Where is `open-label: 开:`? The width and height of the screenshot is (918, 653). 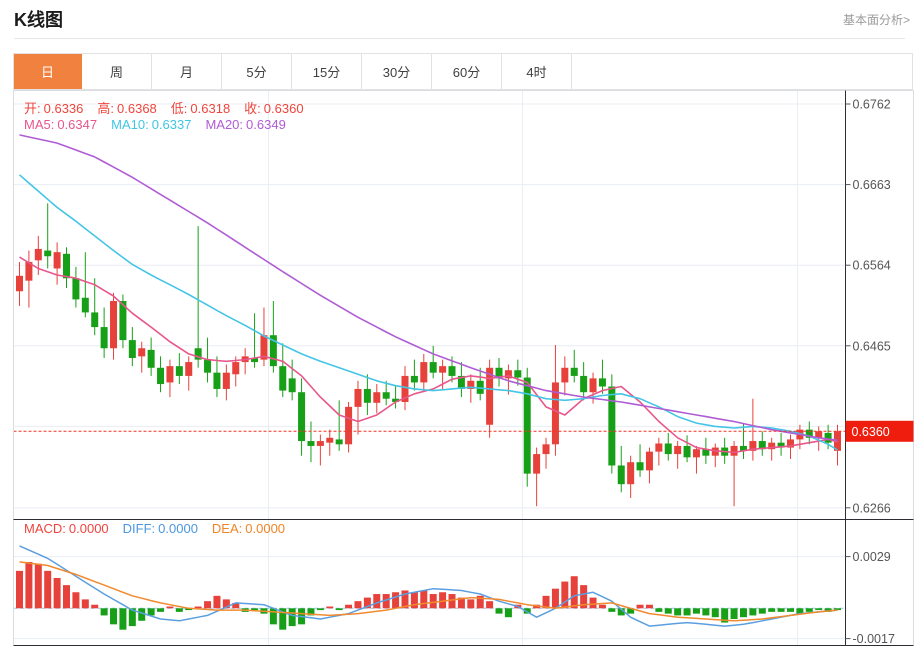
open-label: 开: is located at coordinates (32, 108).